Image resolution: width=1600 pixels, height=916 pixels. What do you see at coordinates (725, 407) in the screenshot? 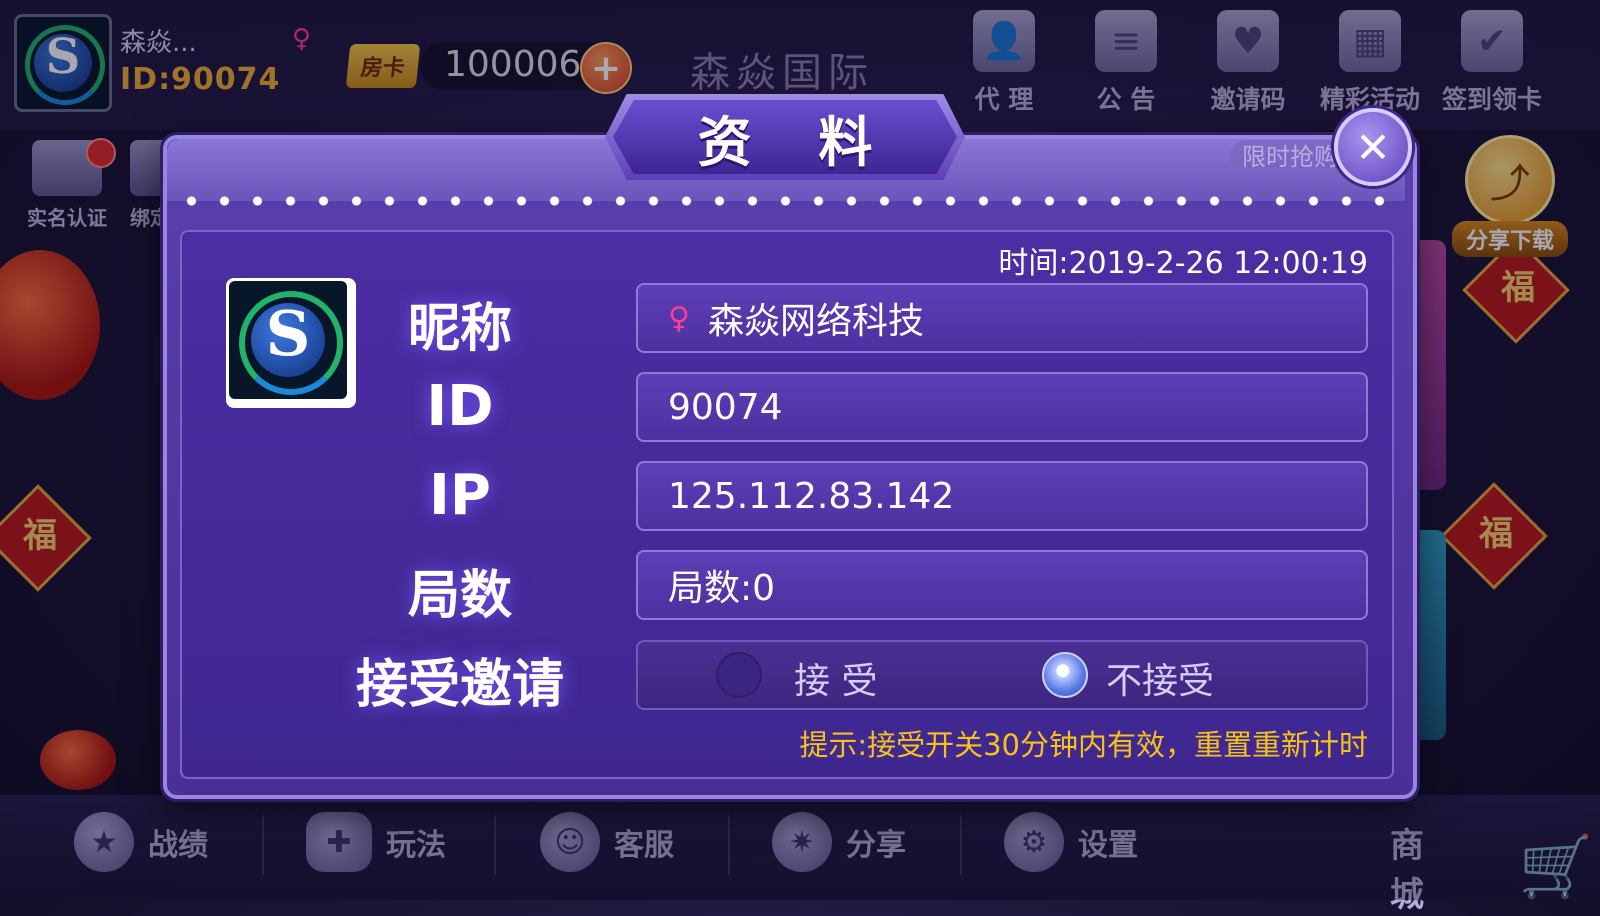
I see `id-value: 90074` at bounding box center [725, 407].